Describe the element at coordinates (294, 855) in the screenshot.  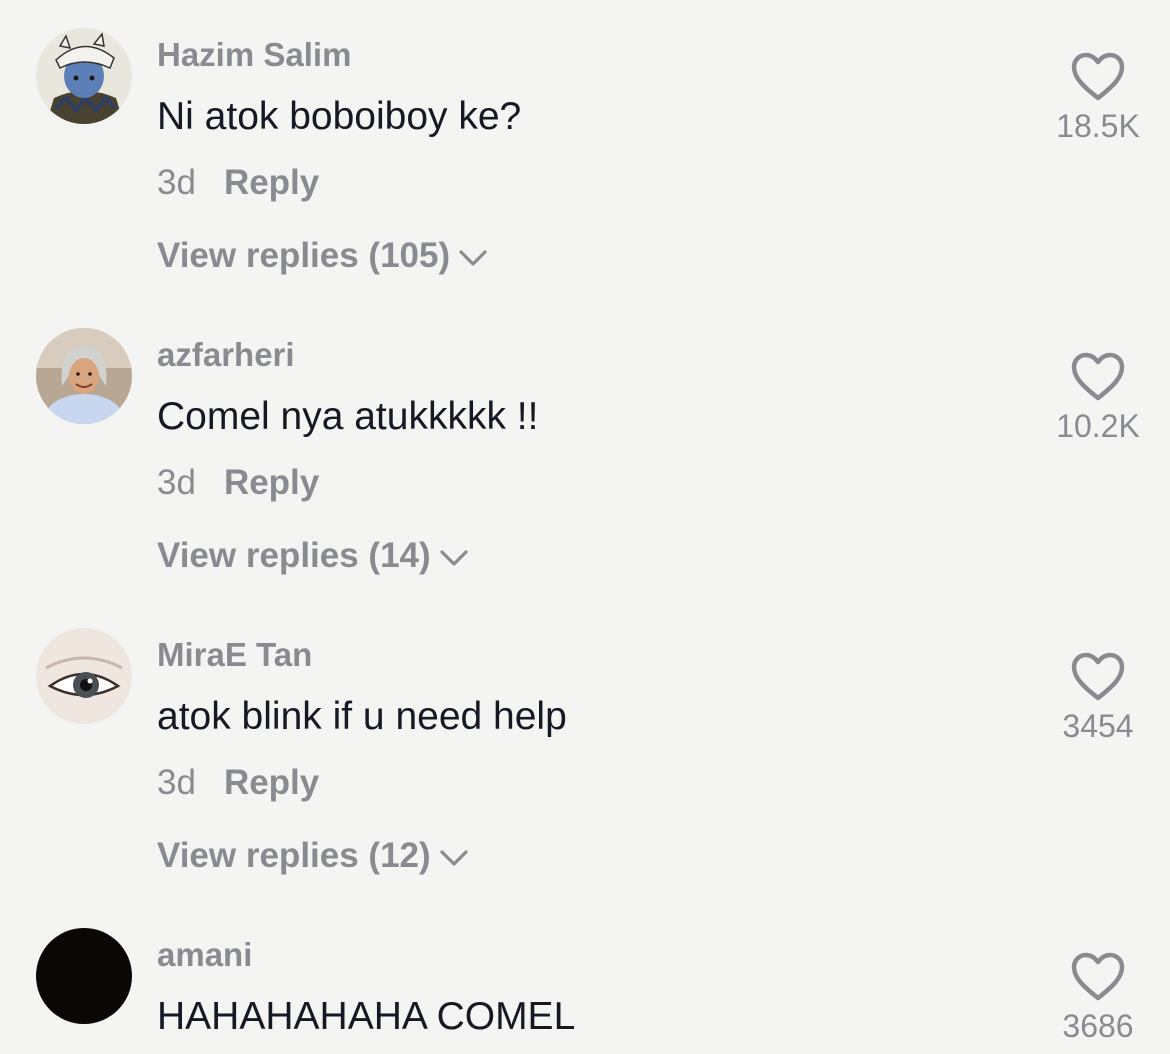
I see `view-replies-label: View replies (12)` at that location.